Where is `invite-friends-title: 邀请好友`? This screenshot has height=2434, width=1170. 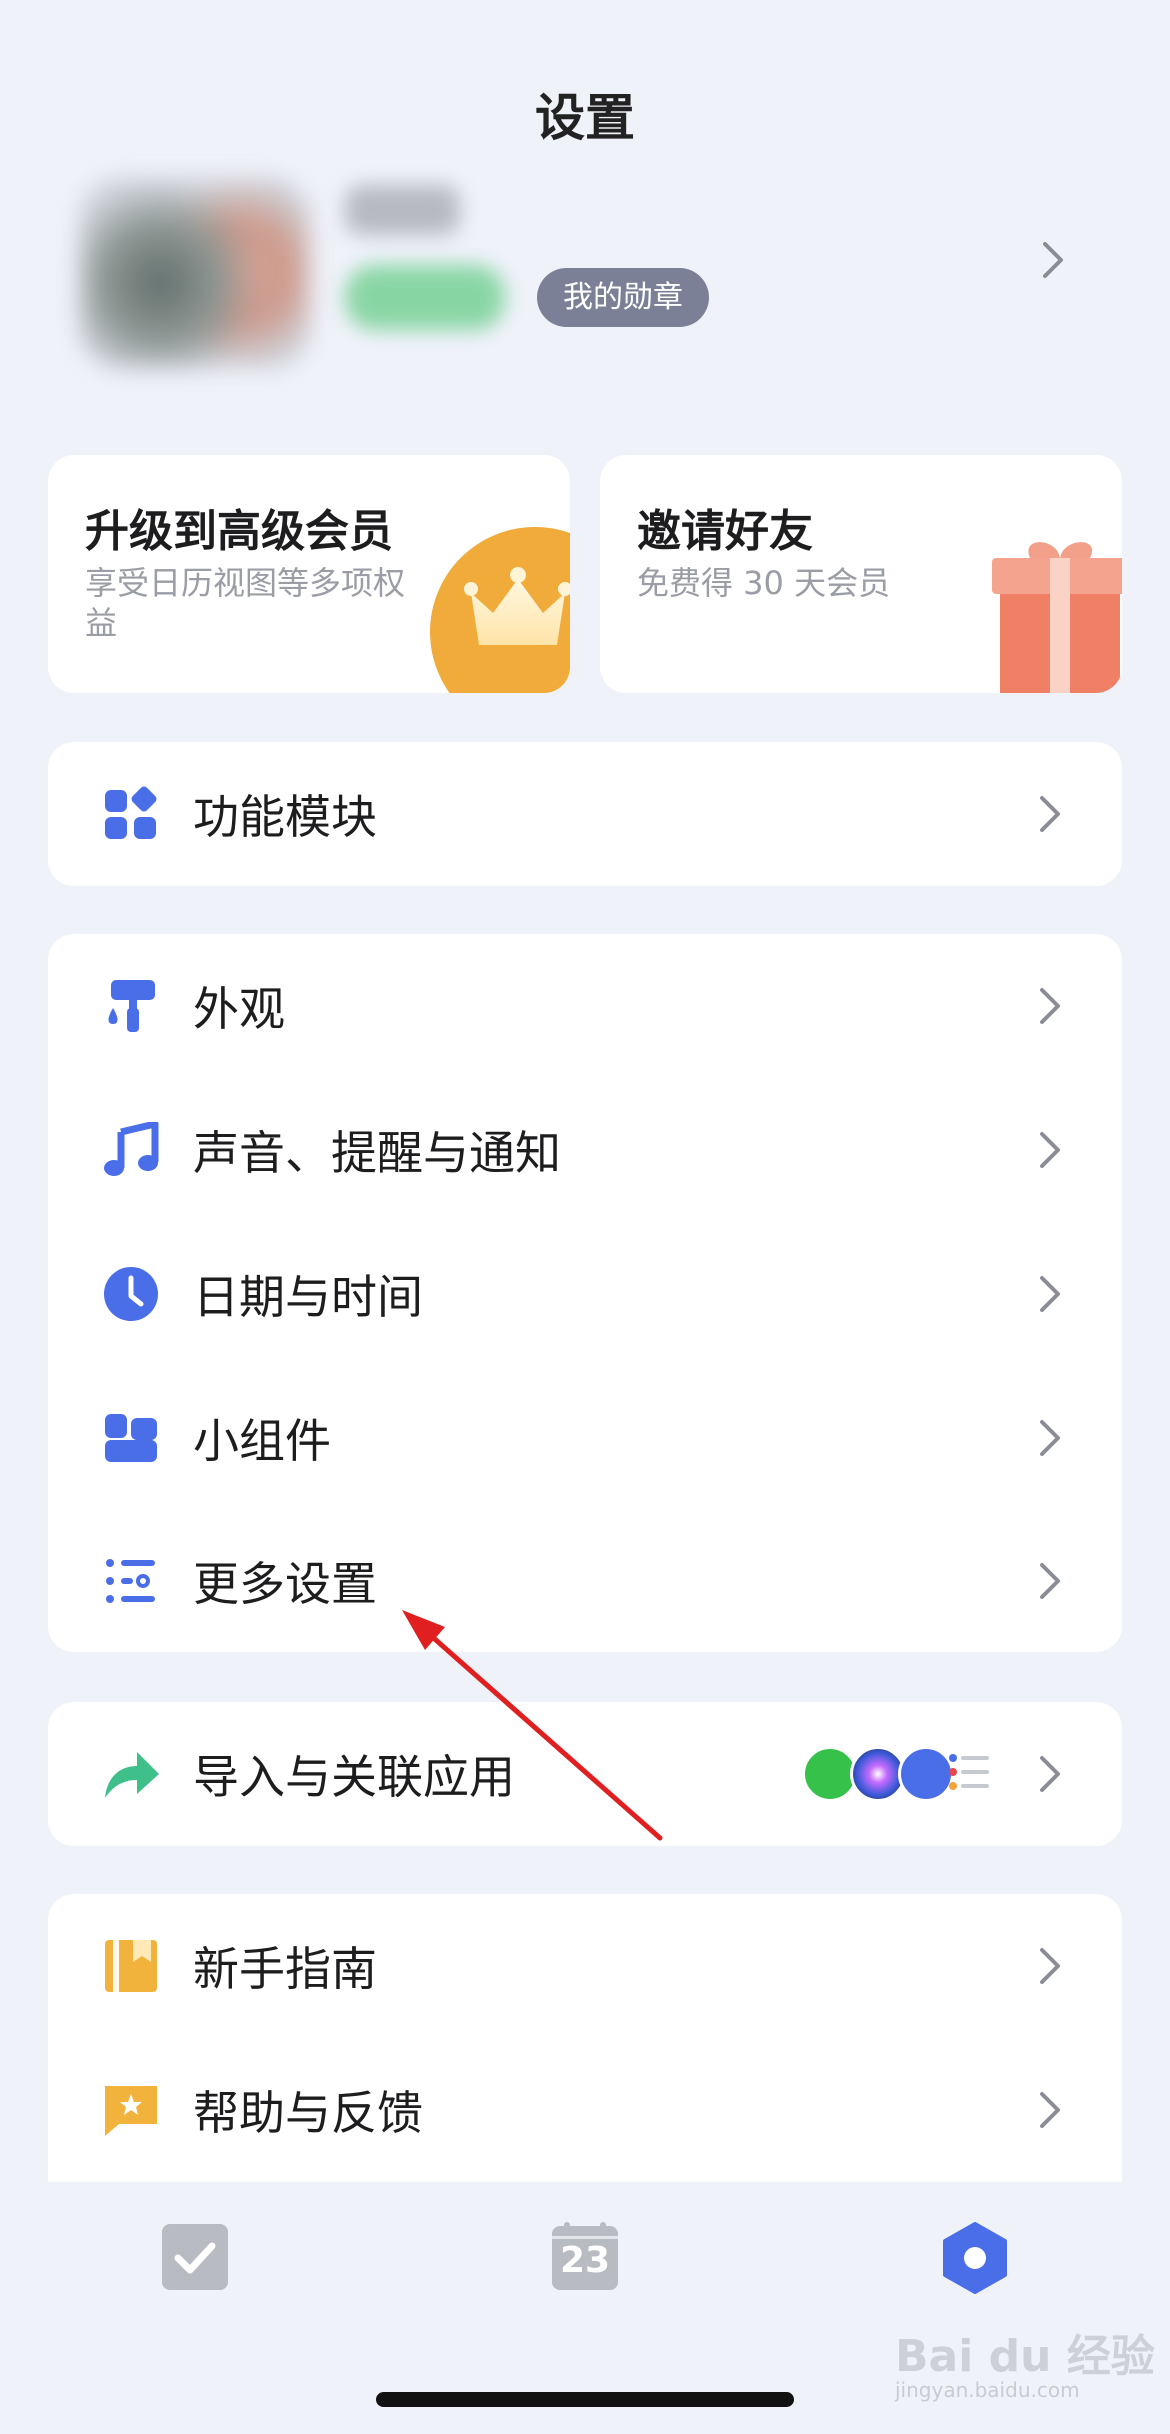 invite-friends-title: 邀请好友 is located at coordinates (725, 531).